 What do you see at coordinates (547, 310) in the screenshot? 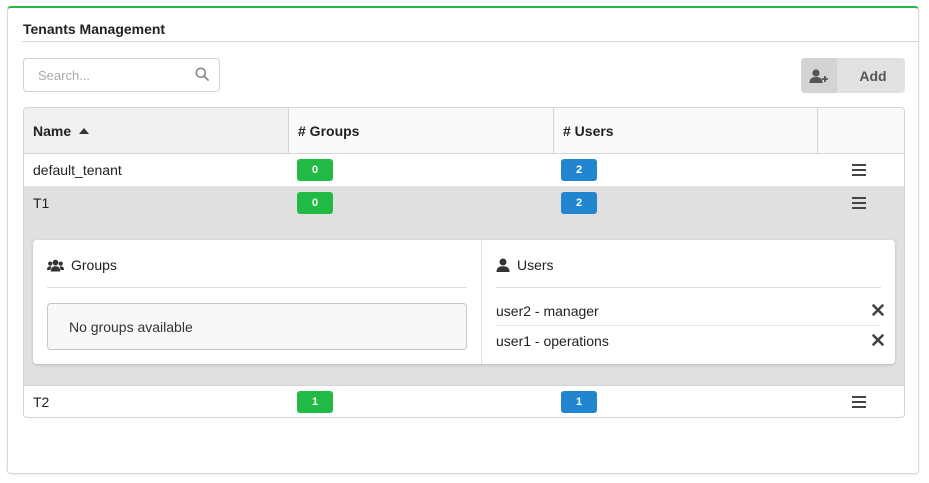
I see `user-label: user2 - manager` at bounding box center [547, 310].